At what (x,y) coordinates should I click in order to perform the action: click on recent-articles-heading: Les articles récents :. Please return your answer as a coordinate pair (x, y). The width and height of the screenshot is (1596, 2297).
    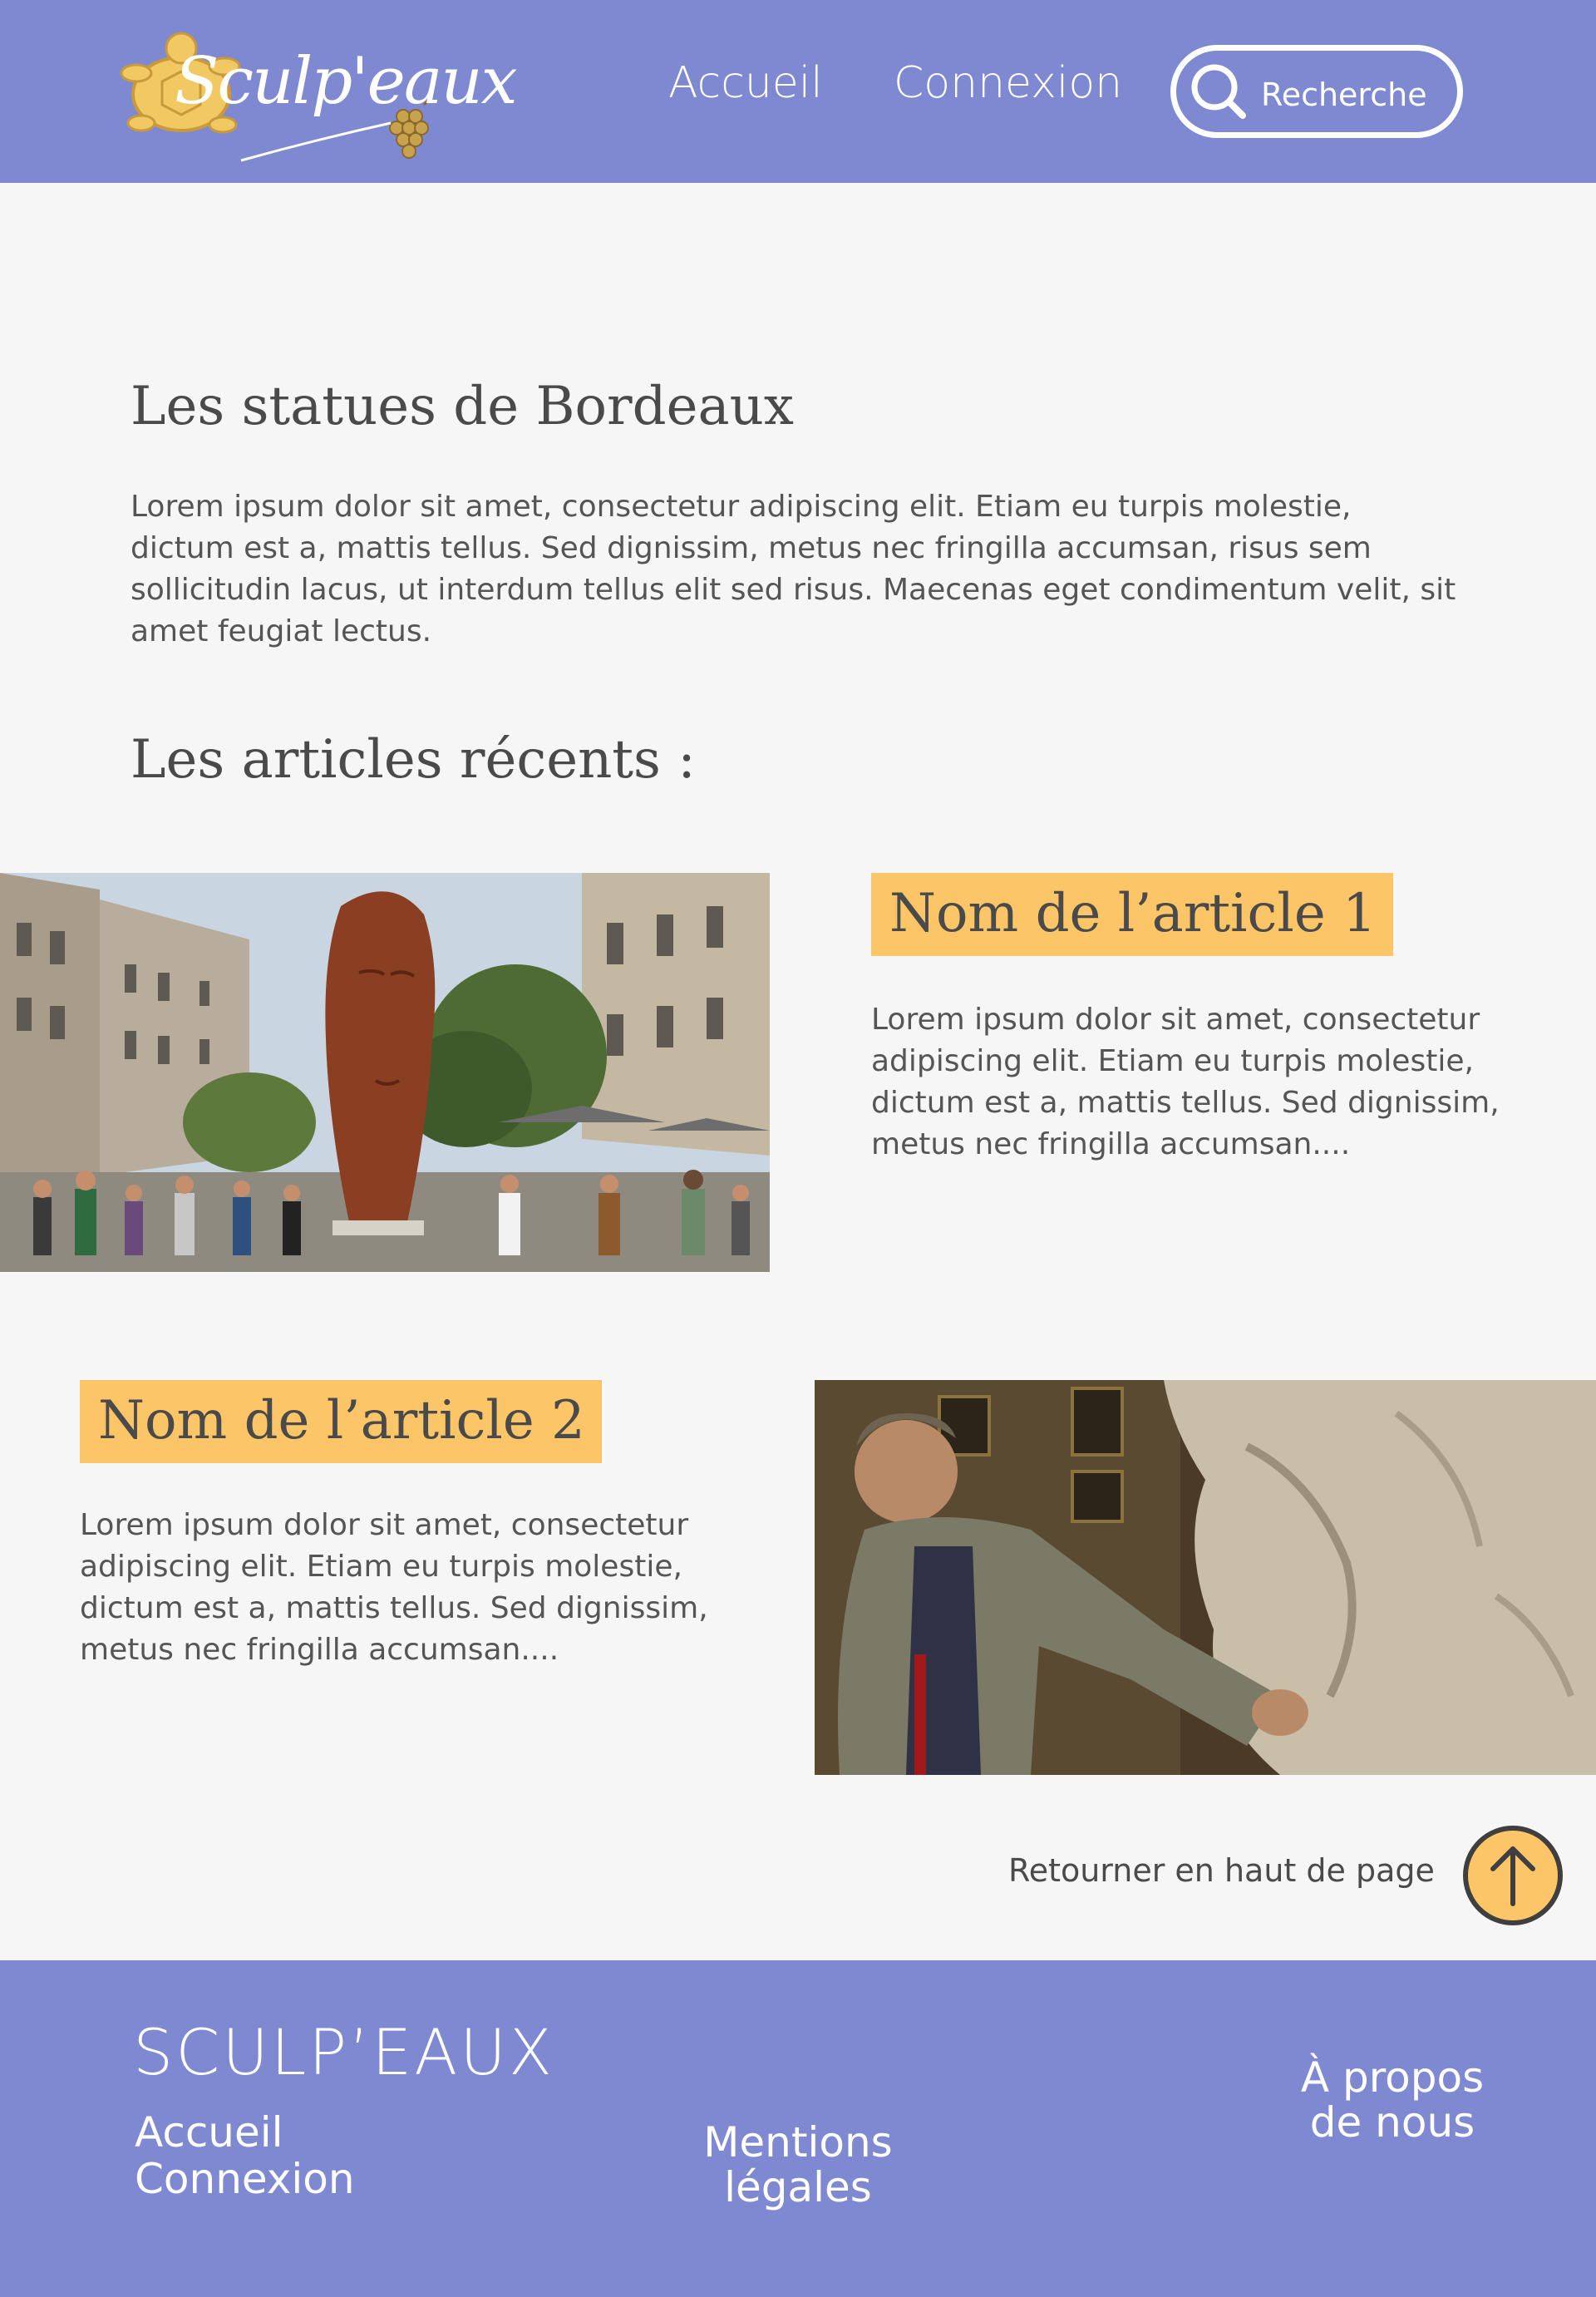
    Looking at the image, I should click on (413, 760).